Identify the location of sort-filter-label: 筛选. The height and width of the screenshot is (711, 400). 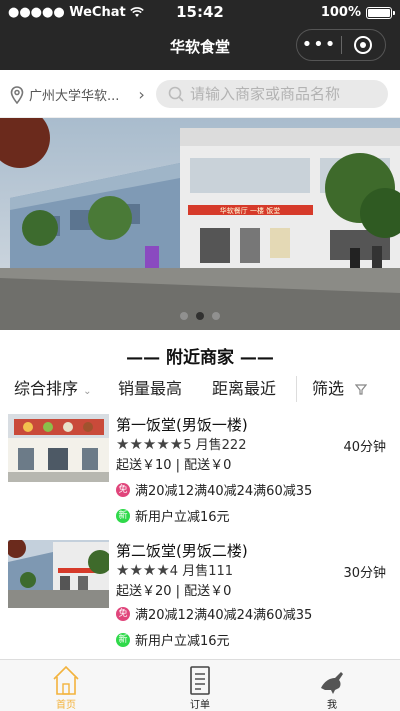
(328, 388).